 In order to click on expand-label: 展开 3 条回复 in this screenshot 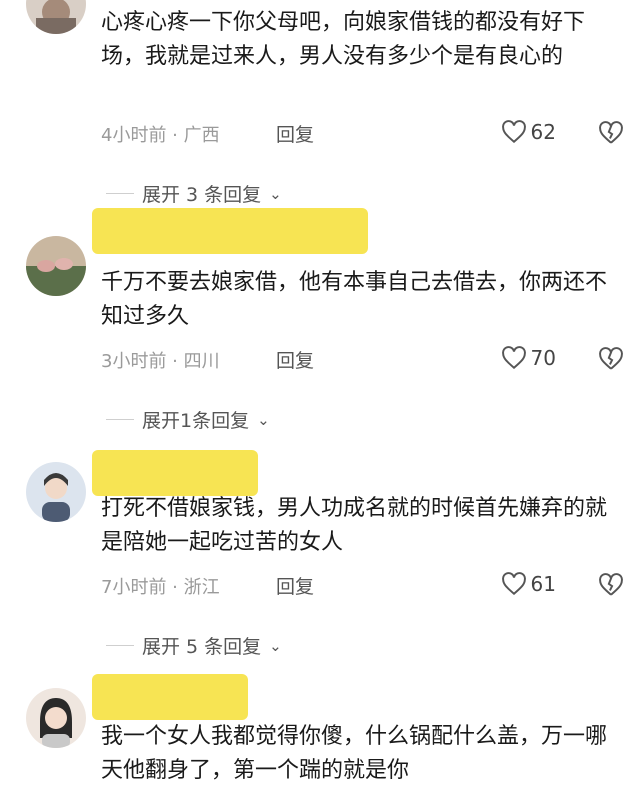, I will do `click(202, 195)`.